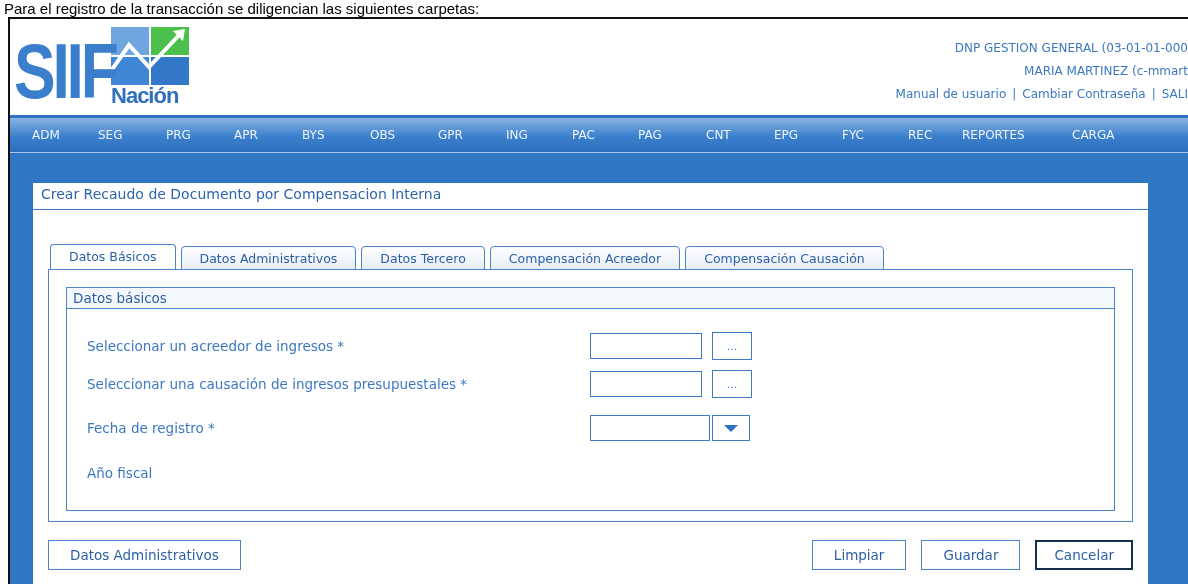 The width and height of the screenshot is (1188, 584). Describe the element at coordinates (859, 555) in the screenshot. I see `action-button: Limpiar` at that location.